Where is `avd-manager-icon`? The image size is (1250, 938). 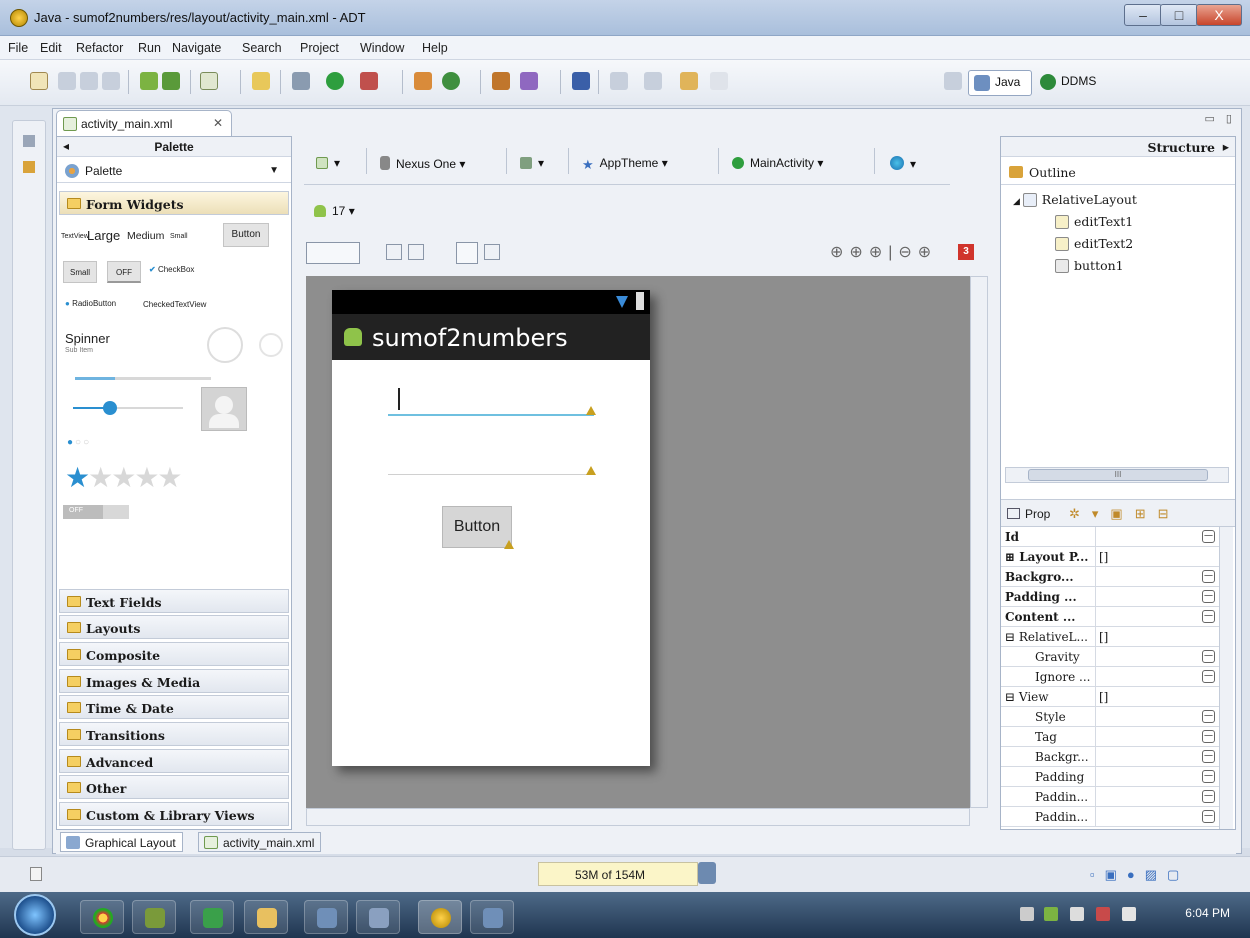
avd-manager-icon is located at coordinates (171, 81).